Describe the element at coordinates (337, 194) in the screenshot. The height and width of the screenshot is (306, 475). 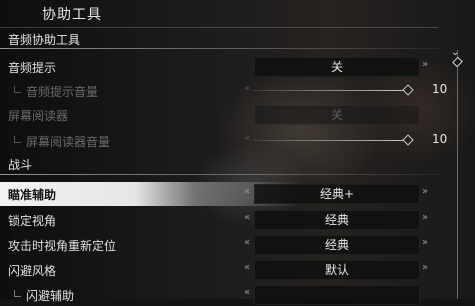
I see `setting-value-dropdown: 经典+` at that location.